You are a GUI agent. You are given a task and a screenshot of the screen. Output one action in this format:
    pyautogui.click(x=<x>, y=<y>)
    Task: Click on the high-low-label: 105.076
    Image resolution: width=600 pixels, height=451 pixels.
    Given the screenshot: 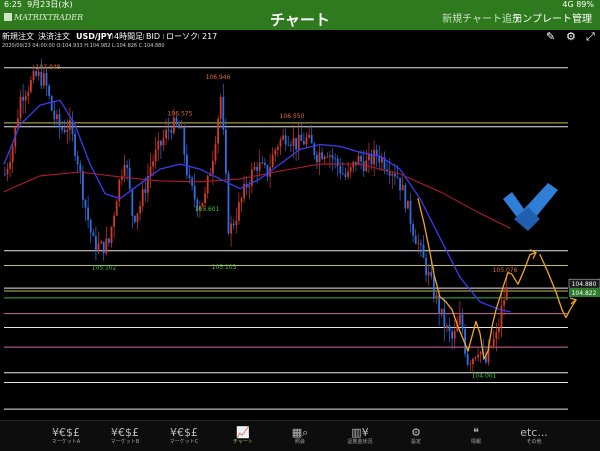 What is the action you would take?
    pyautogui.click(x=505, y=270)
    